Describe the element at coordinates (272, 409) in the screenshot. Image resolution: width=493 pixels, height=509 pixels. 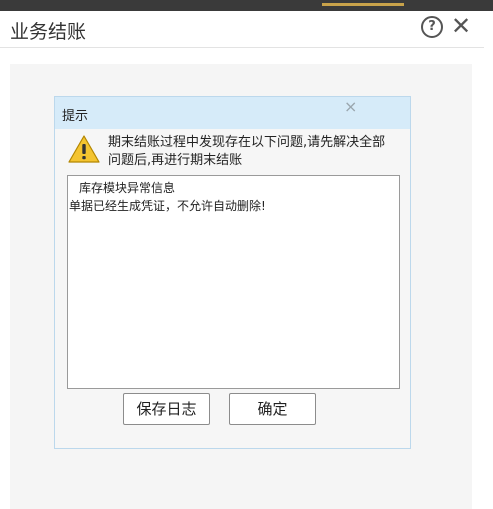
I see `ok-button: 确定` at that location.